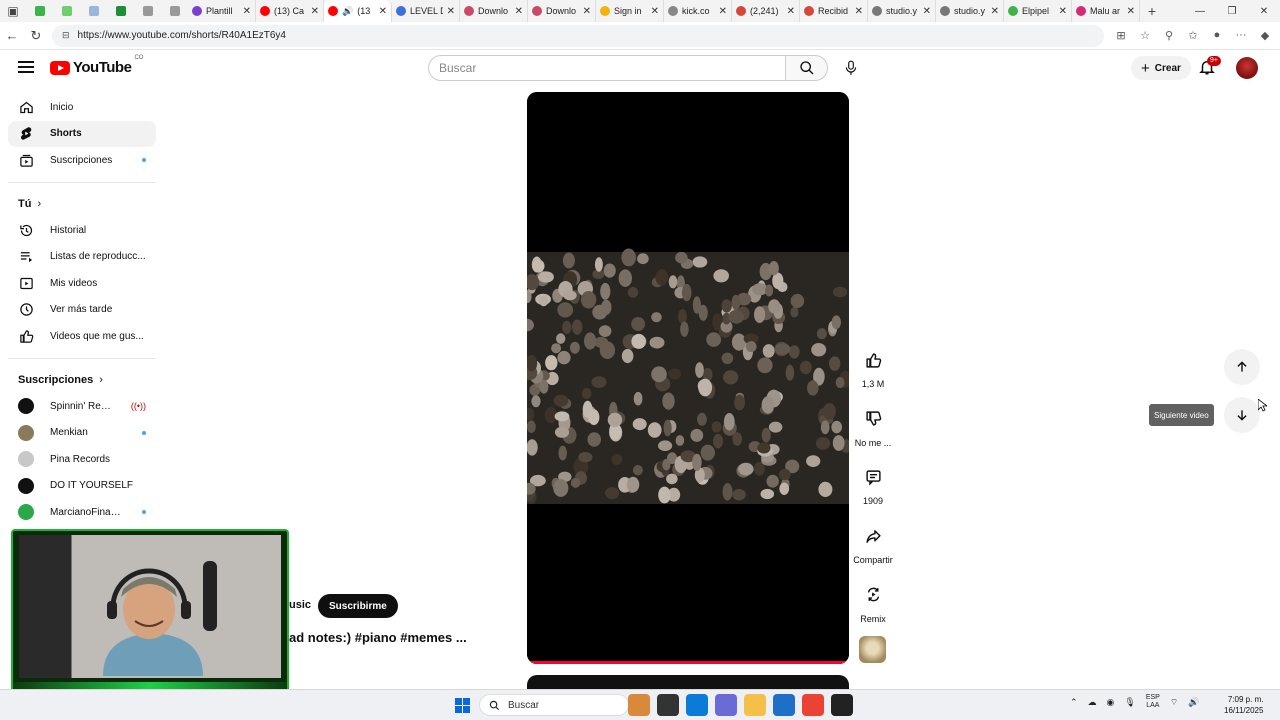  What do you see at coordinates (82, 283) in the screenshot?
I see `sidebar-item-mis-videos: Mis videos` at bounding box center [82, 283].